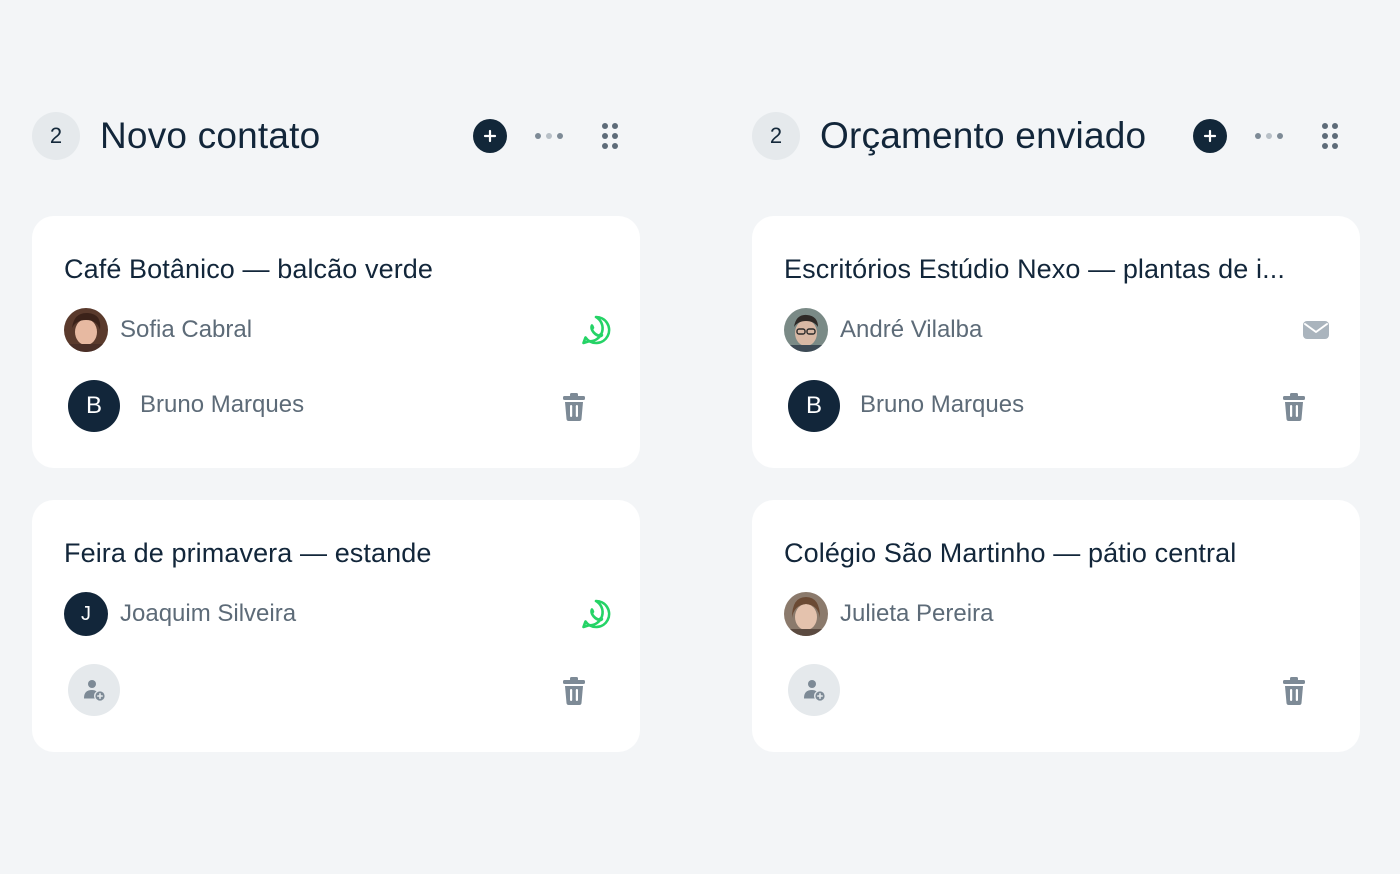 The width and height of the screenshot is (1400, 874). What do you see at coordinates (248, 553) in the screenshot?
I see `deal-title: Feira de primavera — estande` at bounding box center [248, 553].